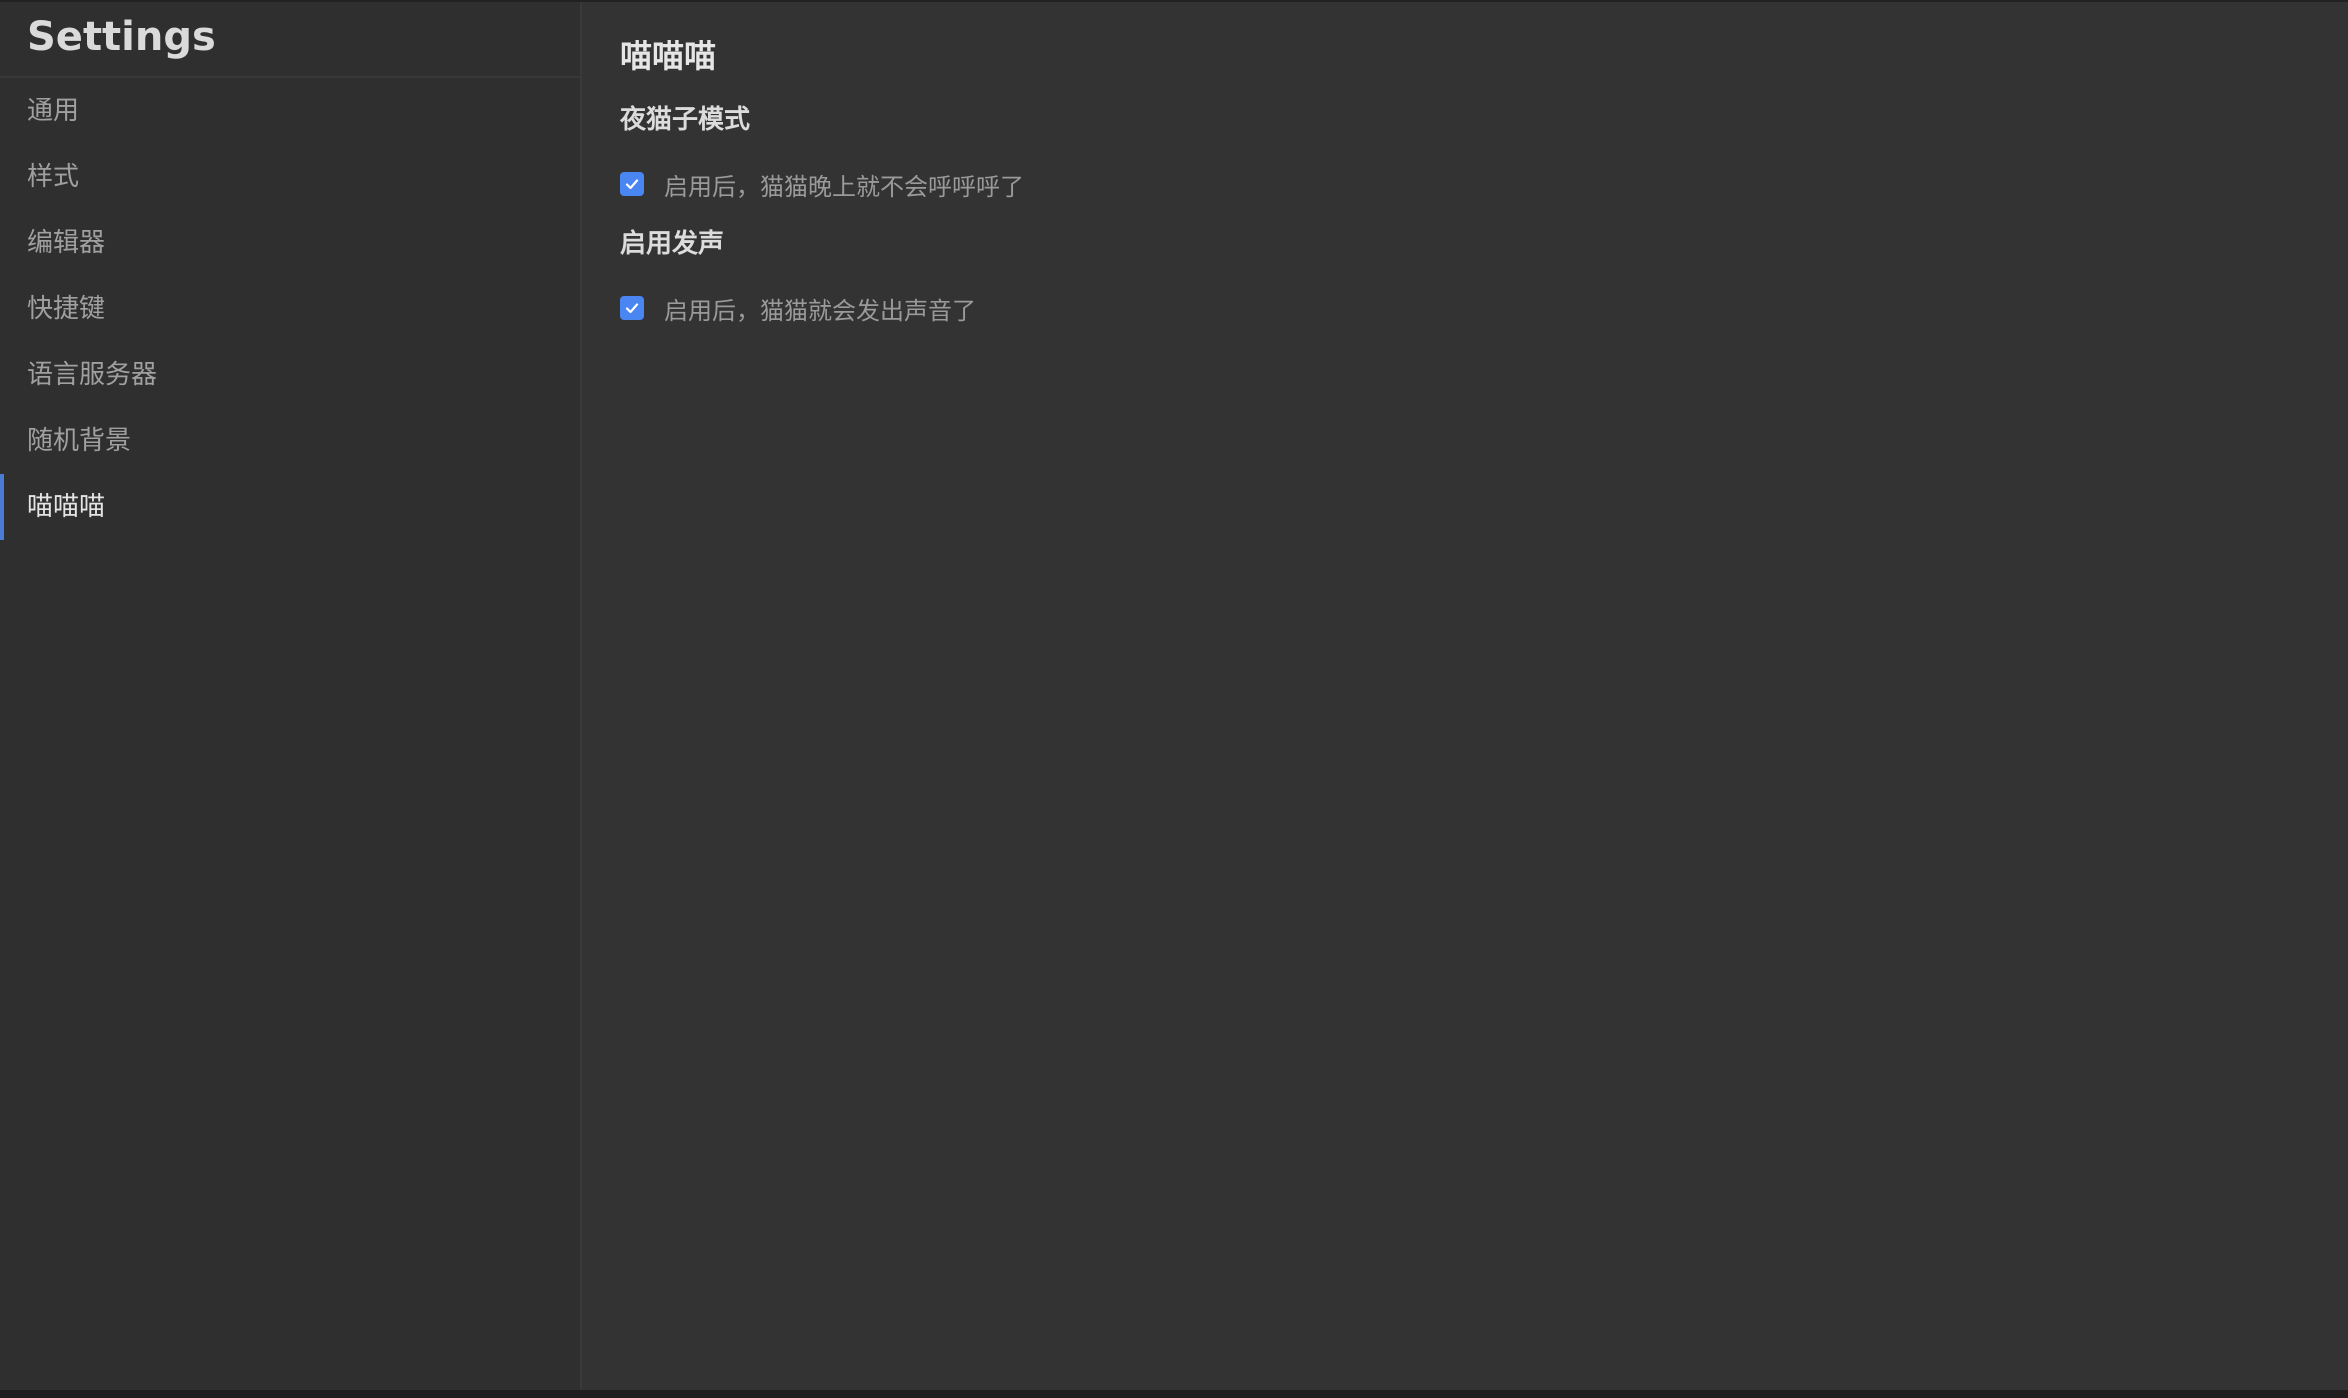  I want to click on enable-sound-option-label: 启用后，猫猫就会发出声音了, so click(820, 310).